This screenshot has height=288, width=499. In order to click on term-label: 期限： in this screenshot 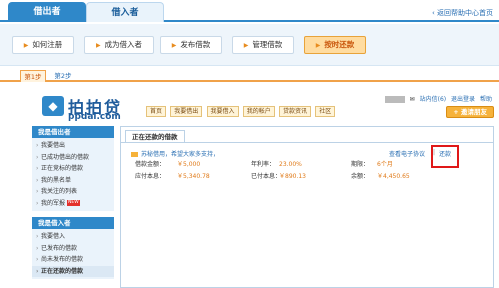, I will do `click(360, 164)`.